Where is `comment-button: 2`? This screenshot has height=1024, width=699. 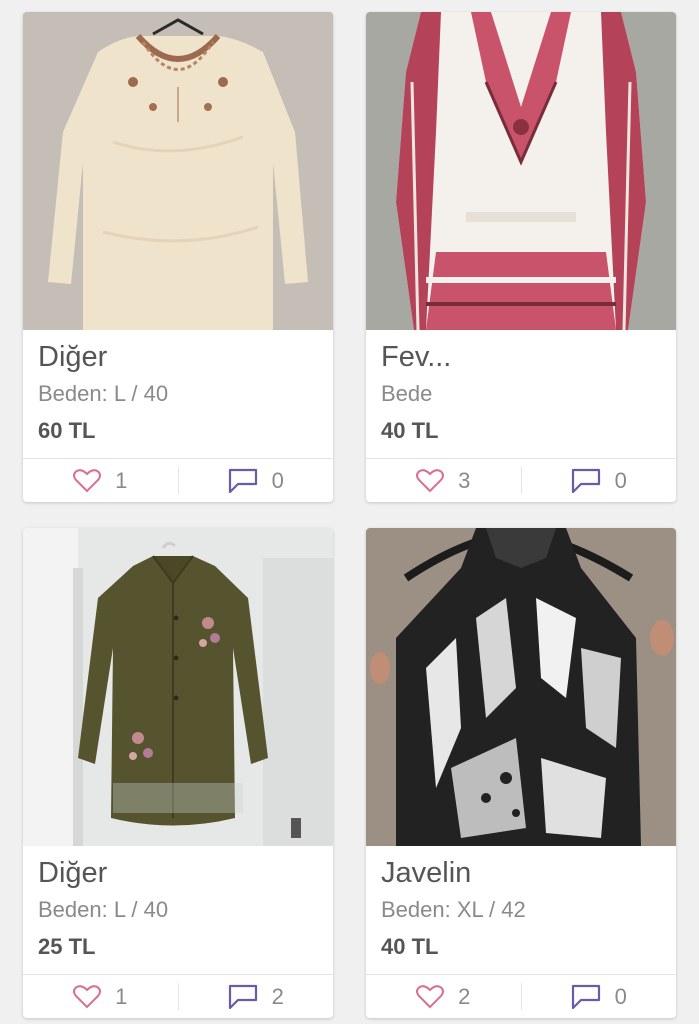 comment-button: 2 is located at coordinates (255, 996).